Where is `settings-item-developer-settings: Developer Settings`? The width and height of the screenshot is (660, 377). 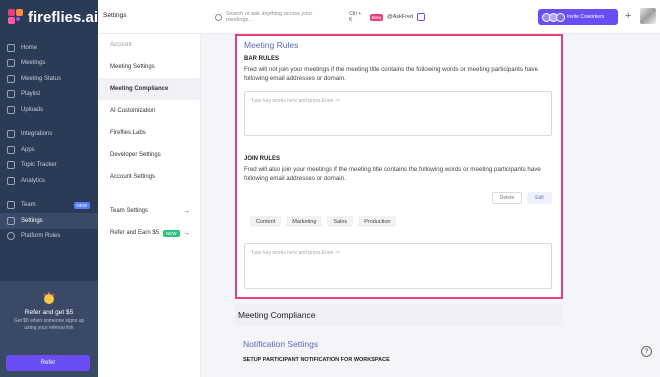
settings-item-developer-settings: Developer Settings is located at coordinates (149, 155).